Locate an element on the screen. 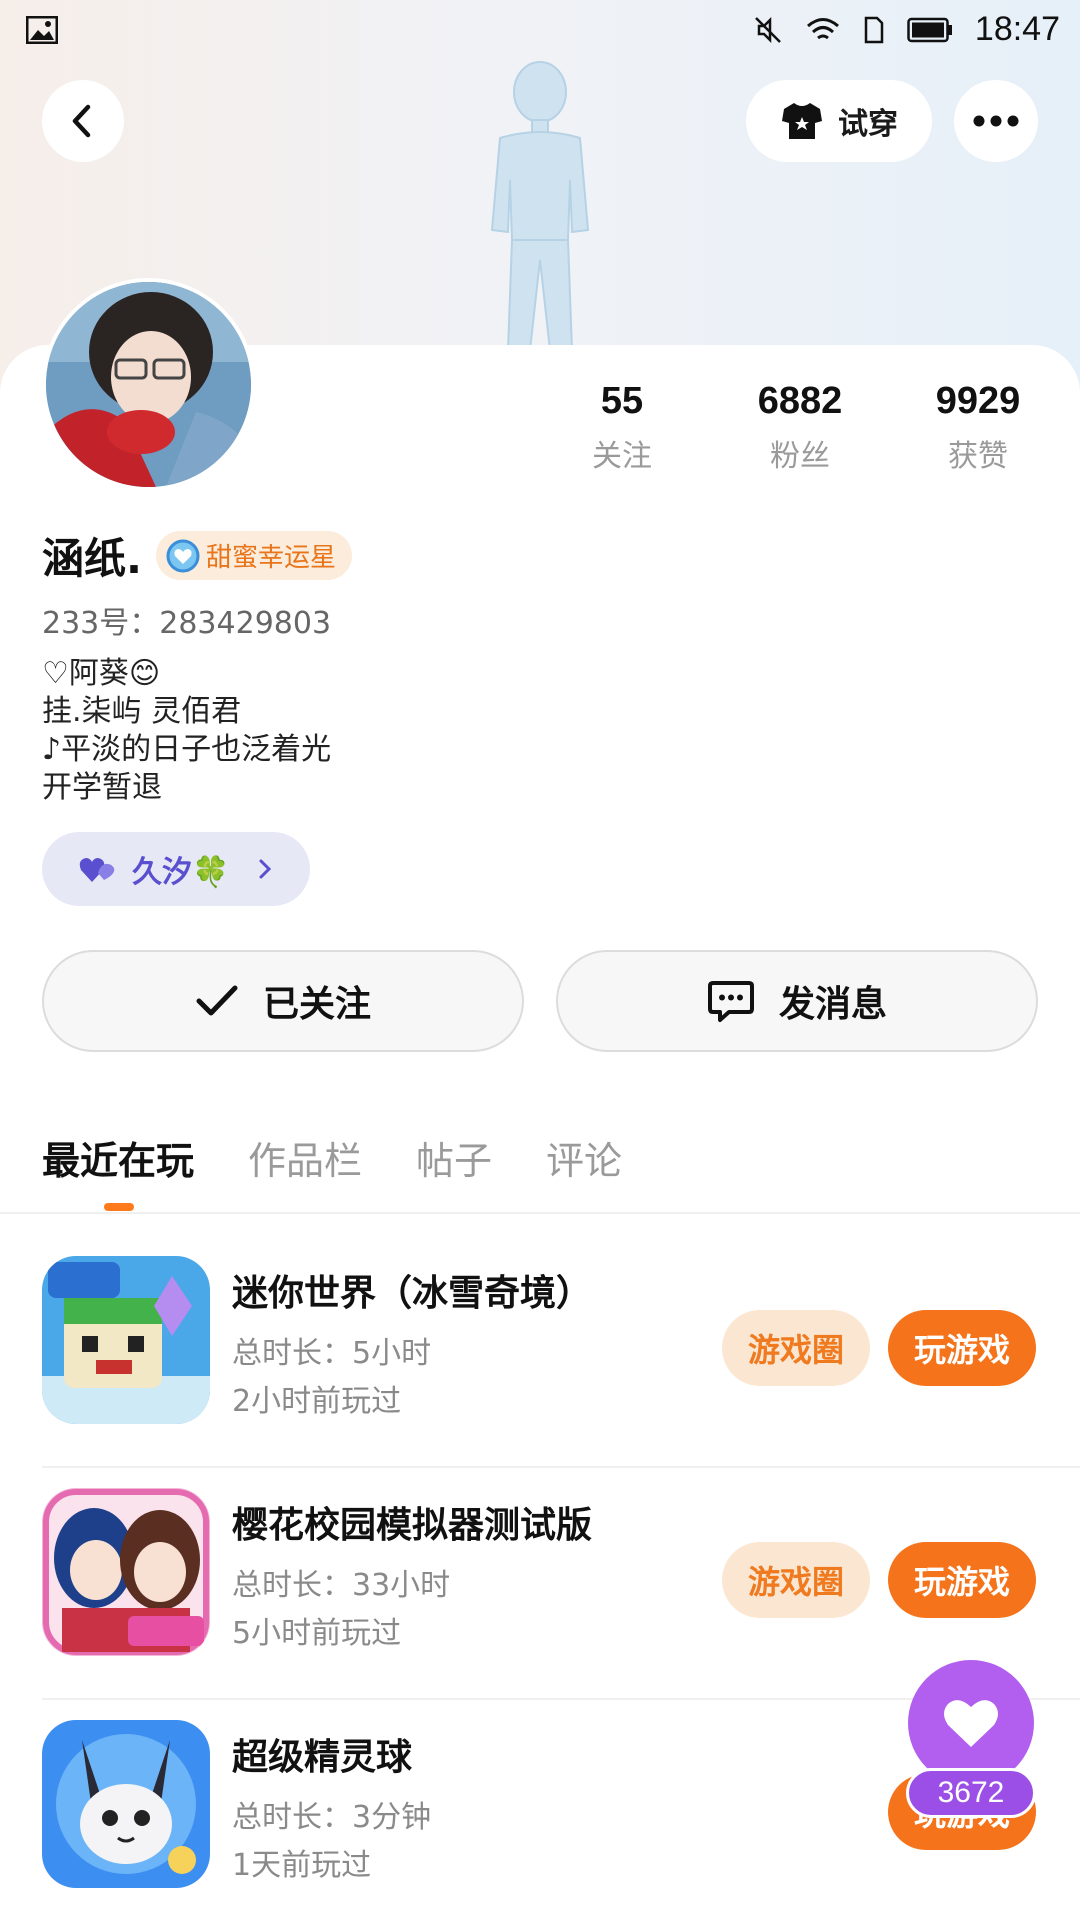  tshirt-icon is located at coordinates (802, 121).